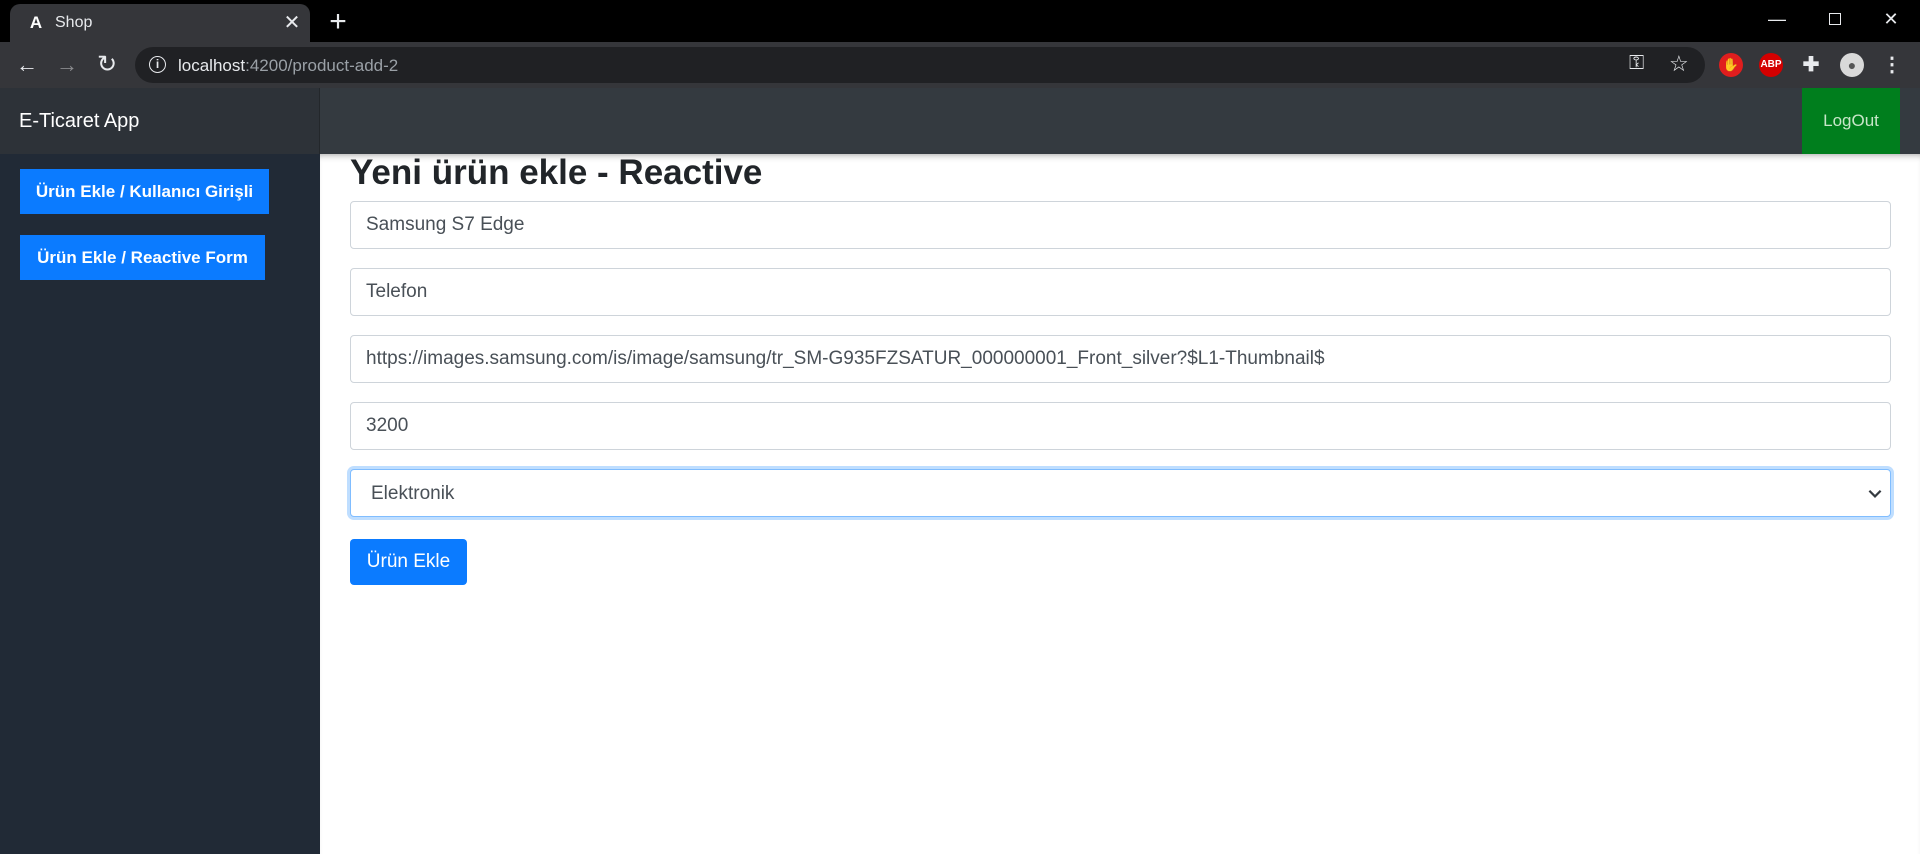 The width and height of the screenshot is (1920, 854). Describe the element at coordinates (157, 64) in the screenshot. I see `site-info-icon: i` at that location.